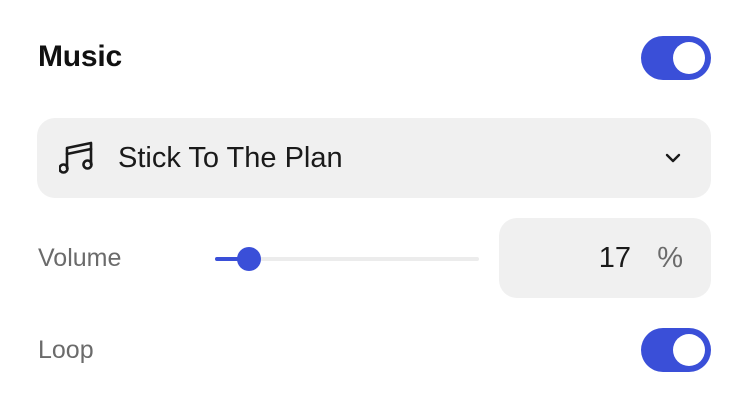  What do you see at coordinates (615, 258) in the screenshot?
I see `volume-input: 17` at bounding box center [615, 258].